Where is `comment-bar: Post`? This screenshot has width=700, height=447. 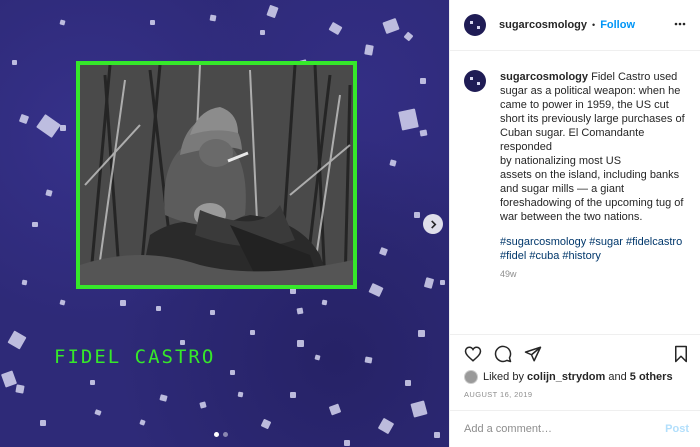
comment-bar: Post is located at coordinates (575, 428).